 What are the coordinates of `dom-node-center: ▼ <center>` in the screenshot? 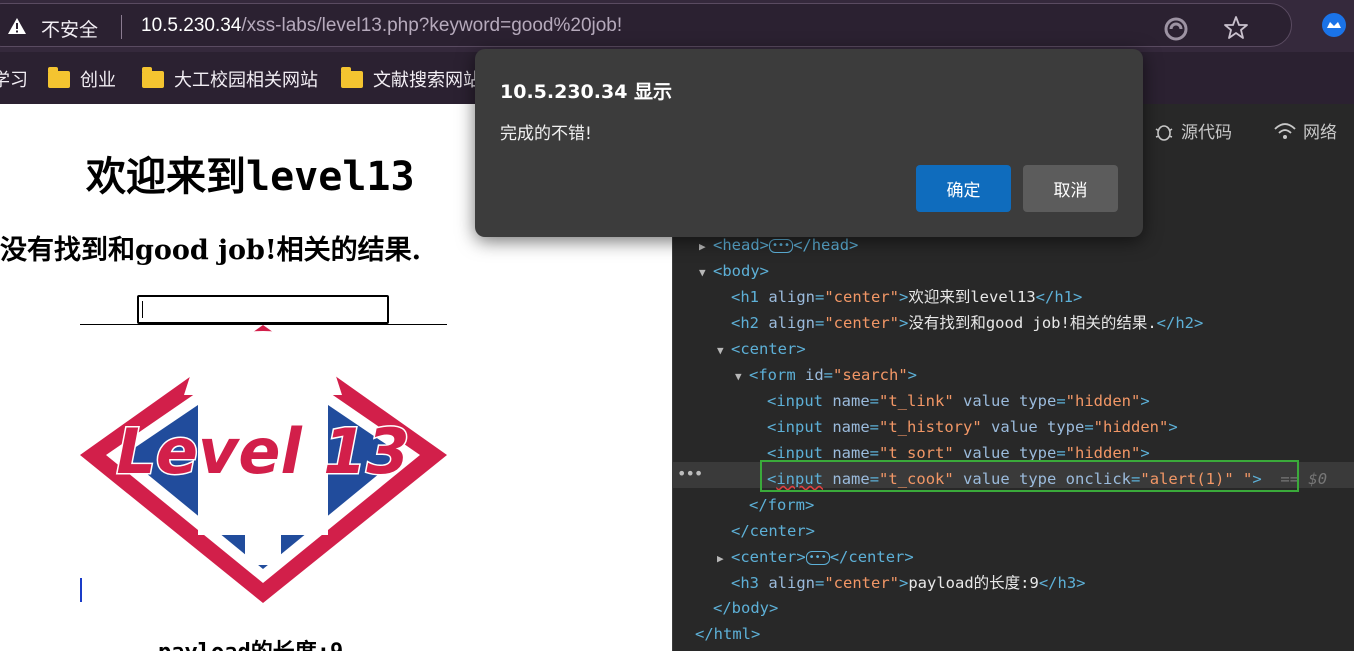 It's located at (761, 349).